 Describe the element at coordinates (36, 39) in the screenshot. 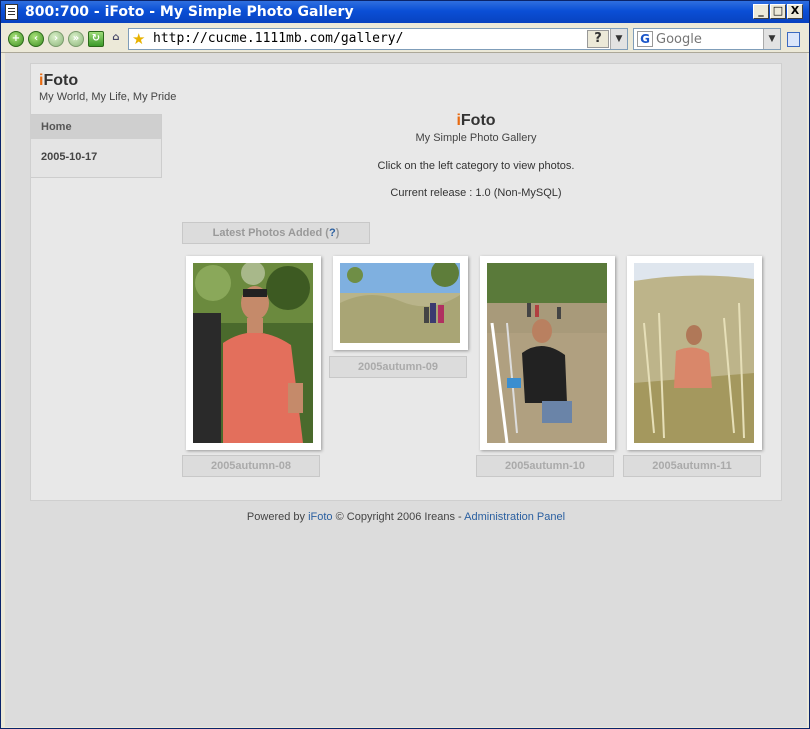

I see `back-icon: ‹` at that location.